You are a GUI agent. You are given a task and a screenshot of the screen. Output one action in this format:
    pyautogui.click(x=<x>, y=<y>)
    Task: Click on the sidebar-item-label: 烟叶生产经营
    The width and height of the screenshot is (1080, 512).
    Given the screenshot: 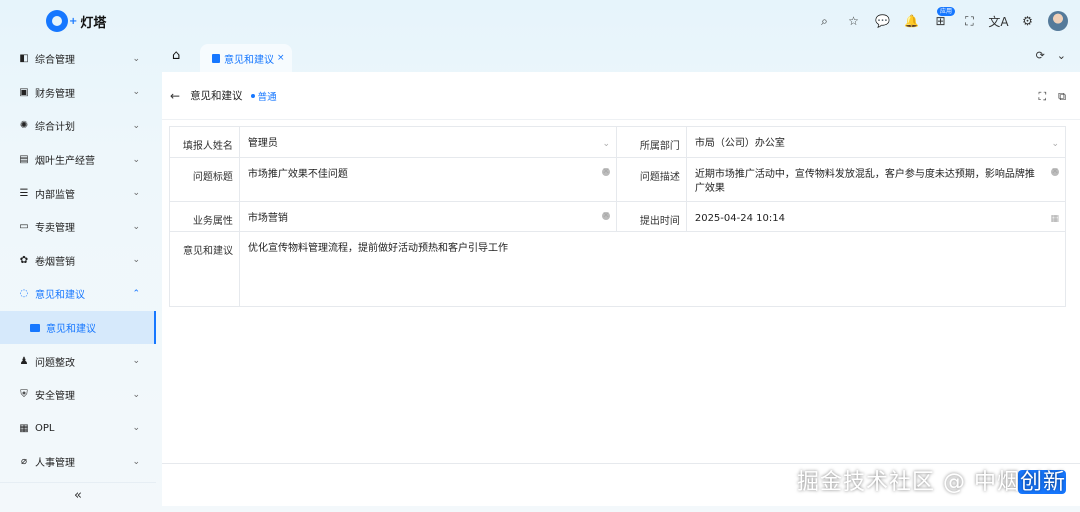 What is the action you would take?
    pyautogui.click(x=65, y=162)
    